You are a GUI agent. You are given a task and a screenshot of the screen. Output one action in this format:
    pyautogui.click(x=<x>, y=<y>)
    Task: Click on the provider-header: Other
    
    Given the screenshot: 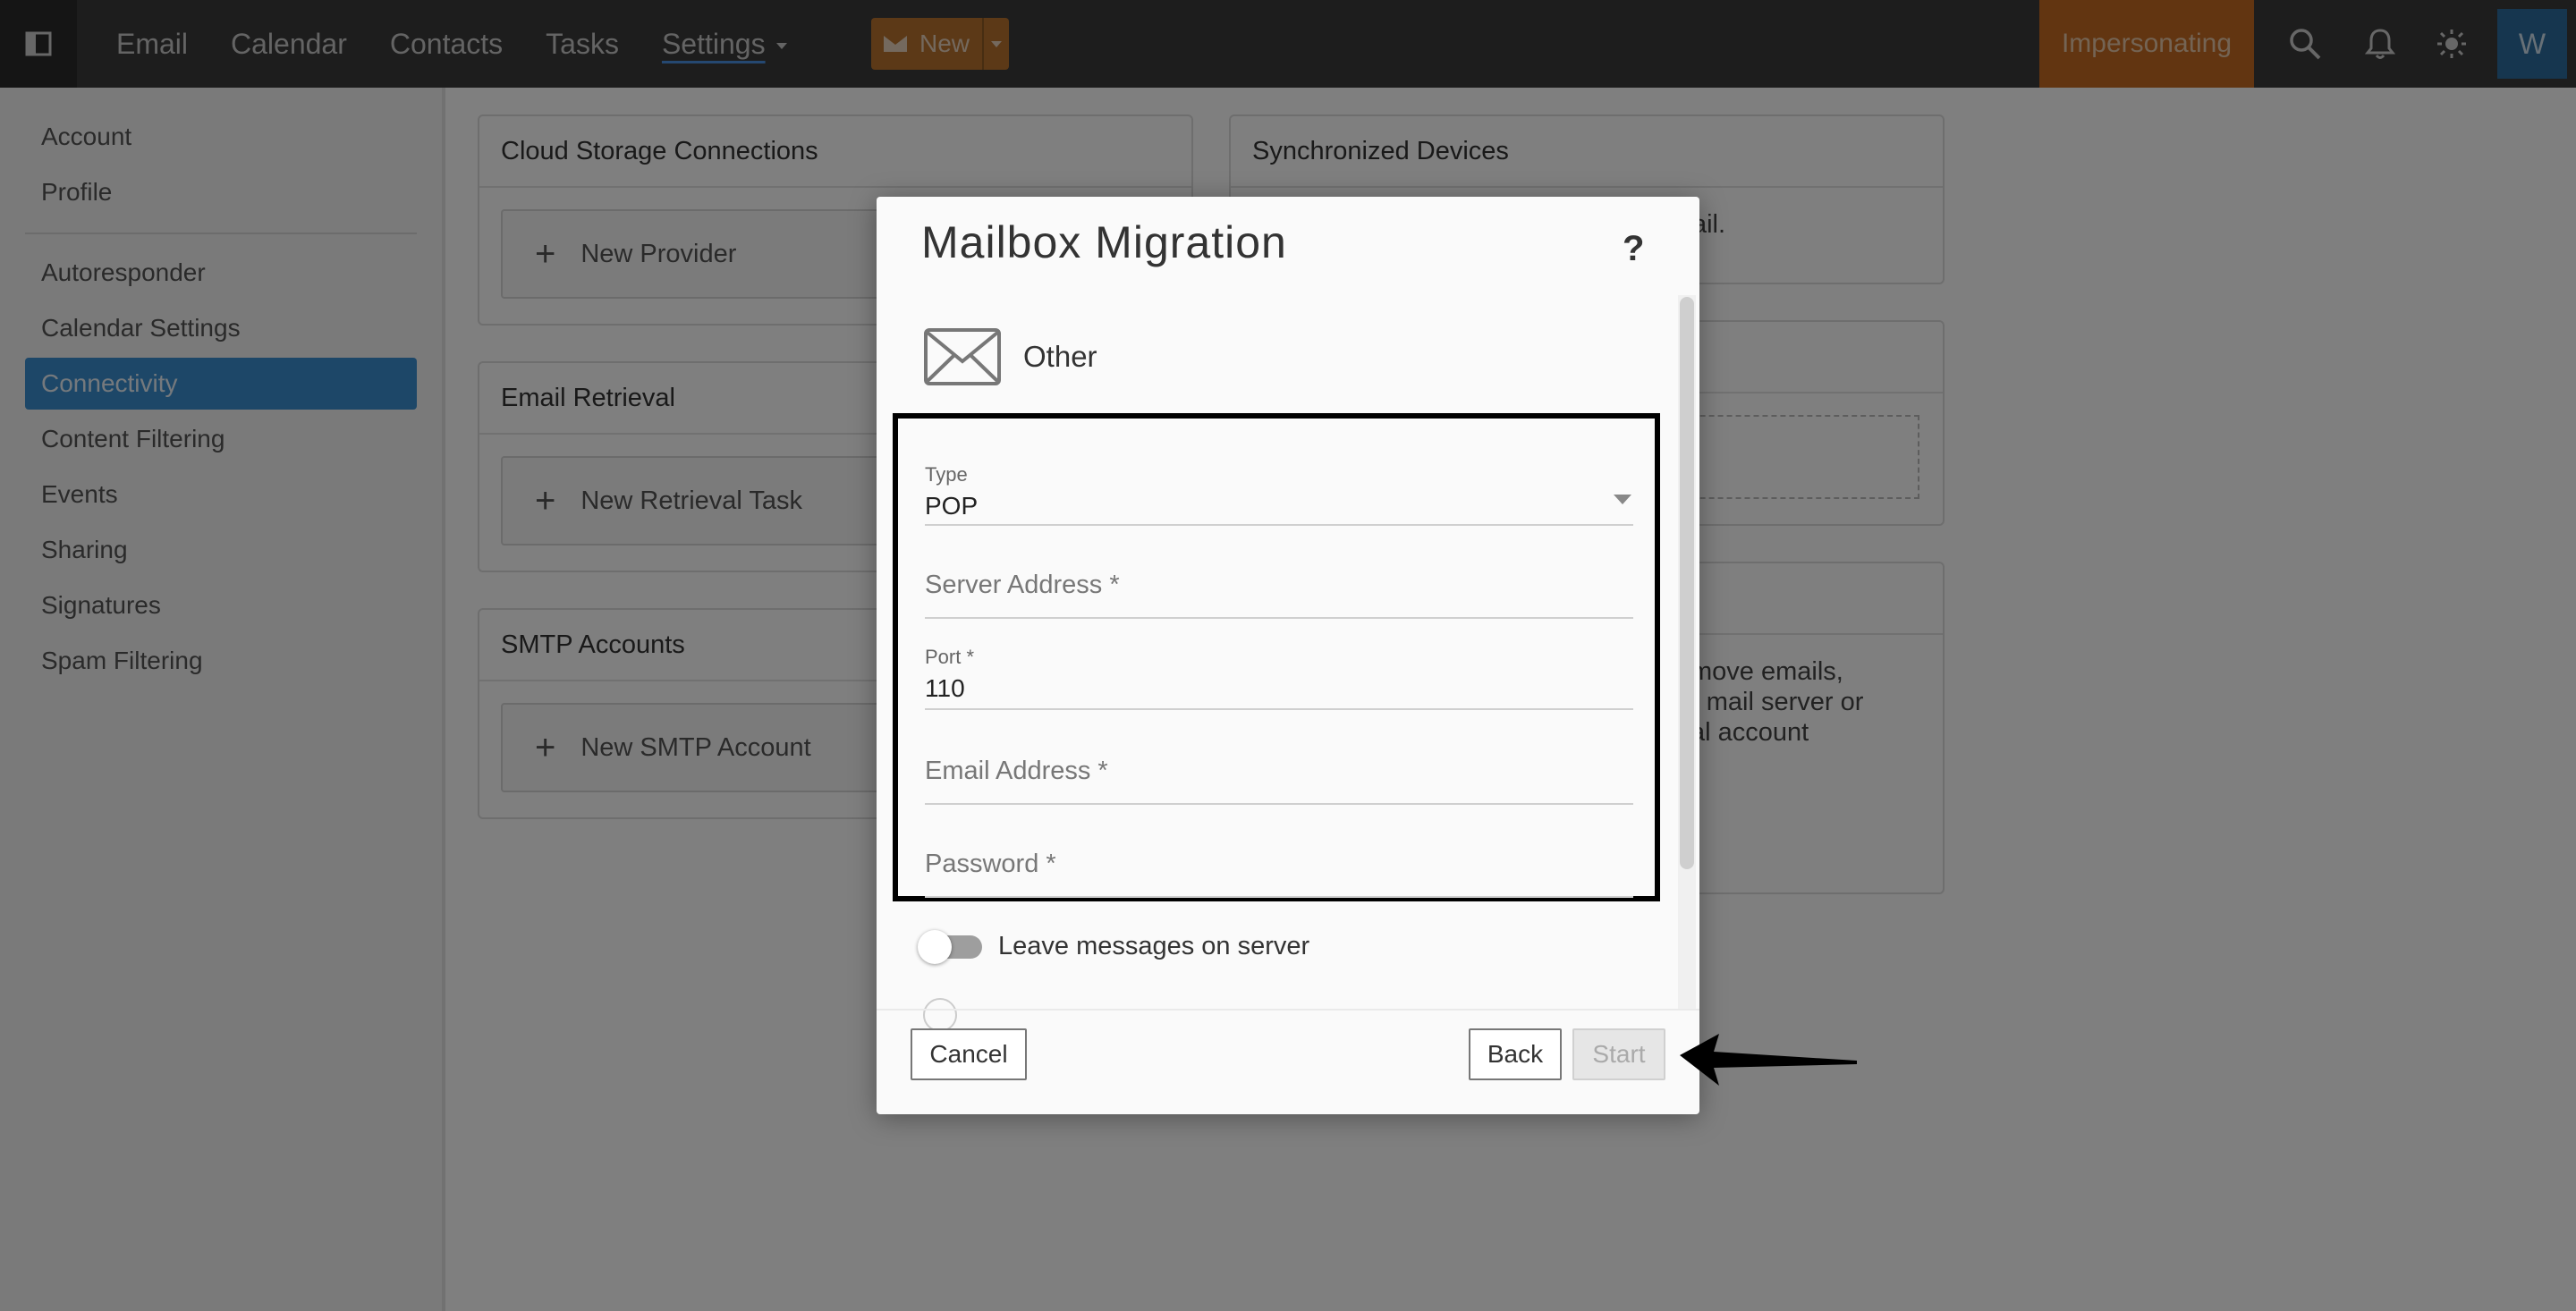 What is the action you would take?
    pyautogui.click(x=1010, y=356)
    